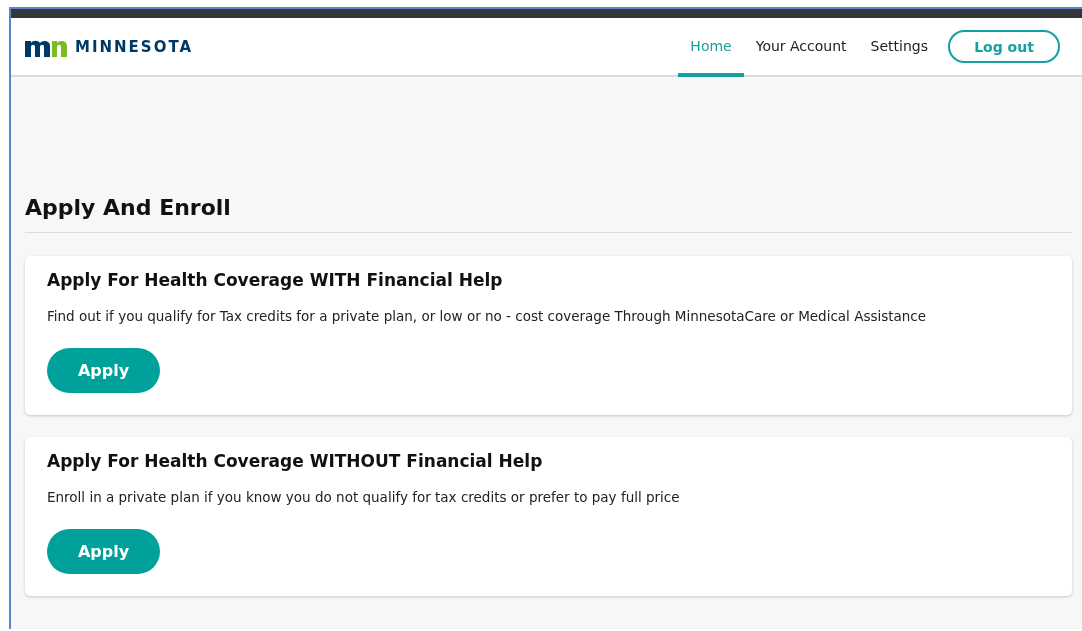 The height and width of the screenshot is (631, 1082). I want to click on logo-wordmark: MINNESOTA, so click(134, 46).